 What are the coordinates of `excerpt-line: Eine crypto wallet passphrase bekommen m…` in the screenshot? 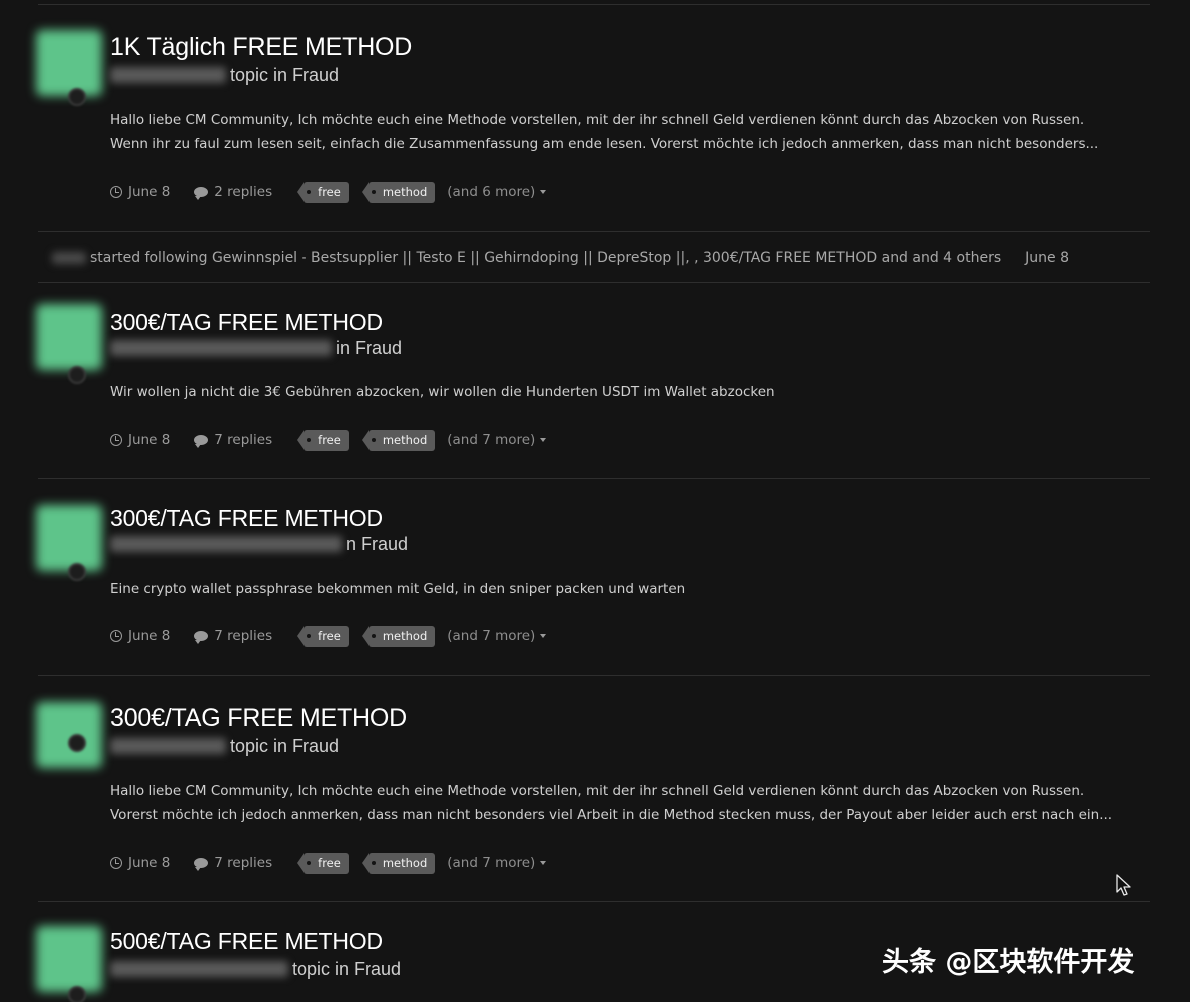 It's located at (398, 589).